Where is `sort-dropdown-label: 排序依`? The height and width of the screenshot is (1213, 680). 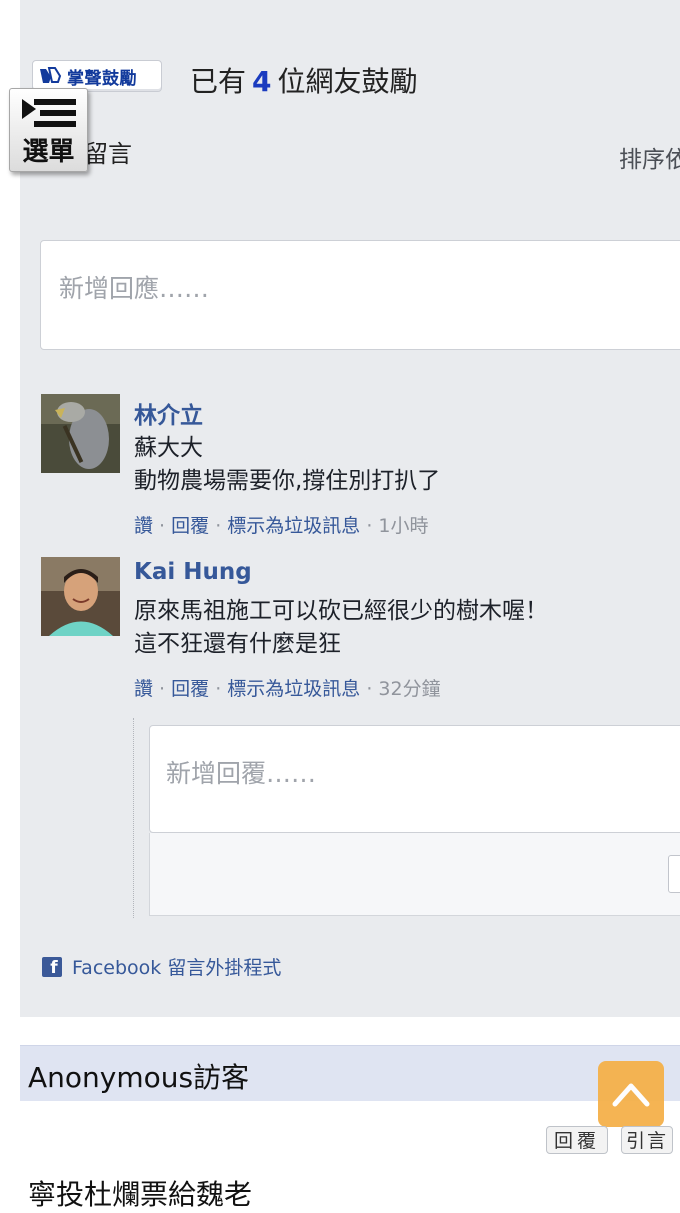
sort-dropdown-label: 排序依 is located at coordinates (649, 157).